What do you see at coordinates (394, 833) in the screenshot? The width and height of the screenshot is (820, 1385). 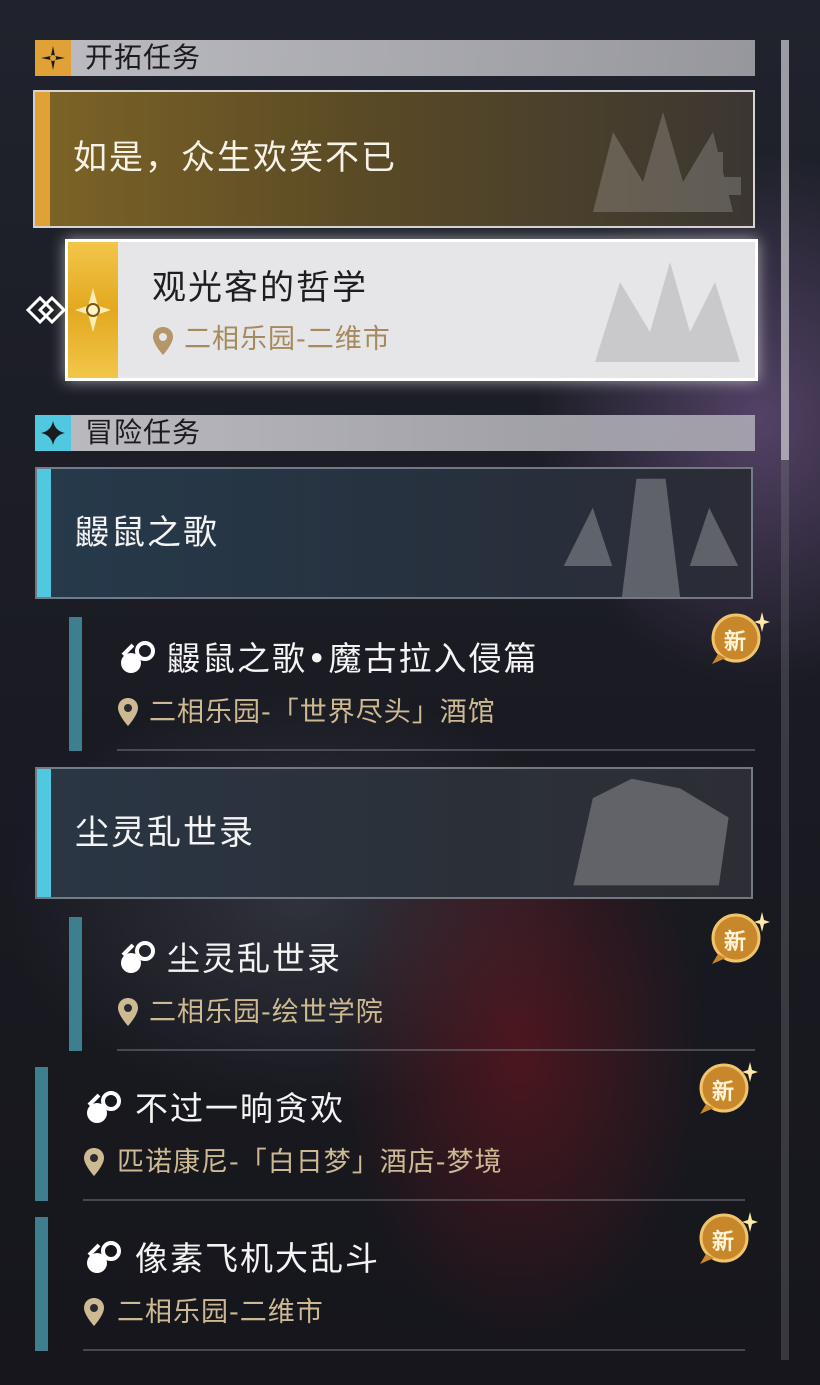 I see `quest-group-header: 尘灵乱世录` at bounding box center [394, 833].